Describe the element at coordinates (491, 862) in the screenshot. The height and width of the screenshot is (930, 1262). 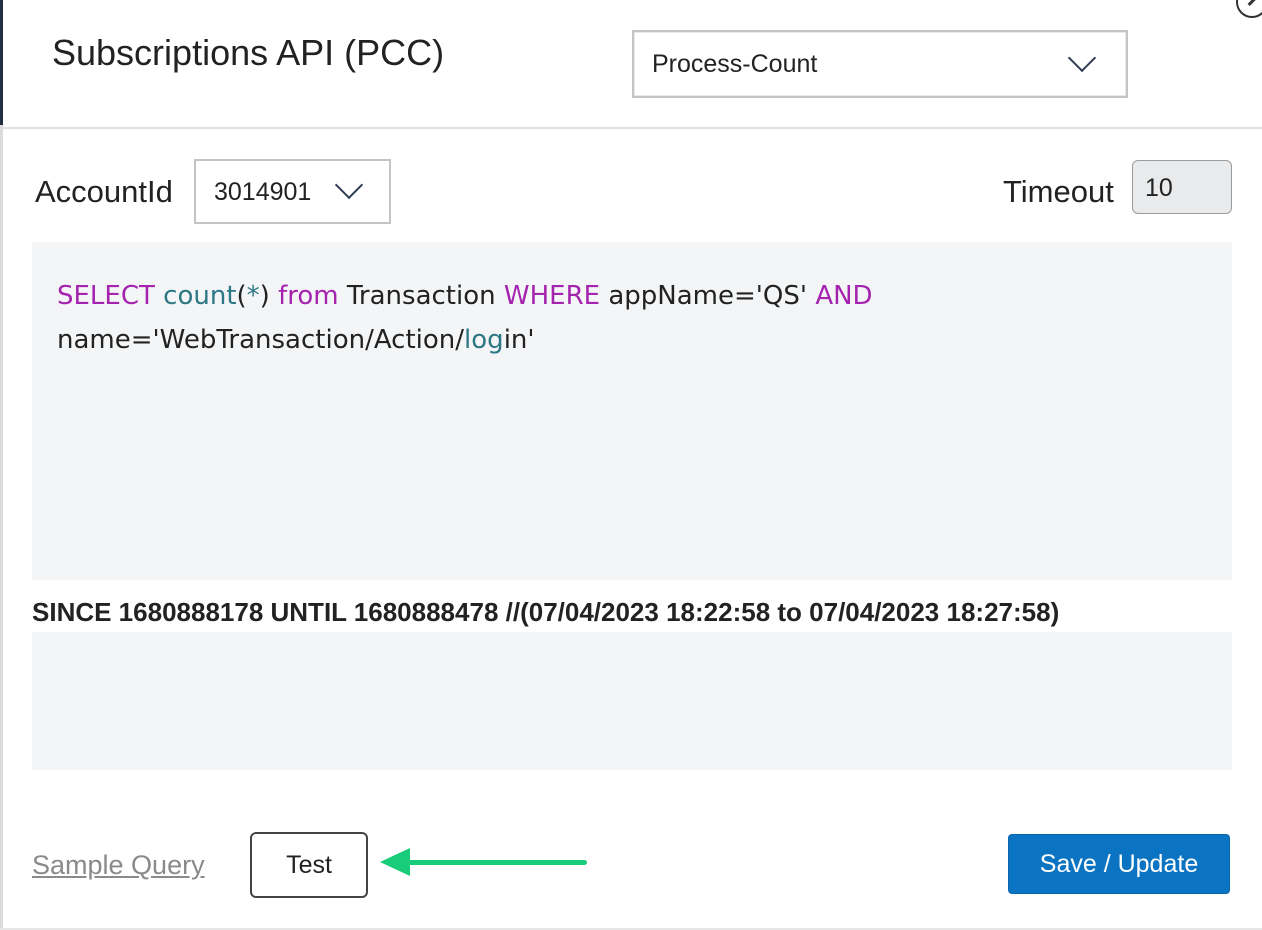
I see `arrow-left-icon` at that location.